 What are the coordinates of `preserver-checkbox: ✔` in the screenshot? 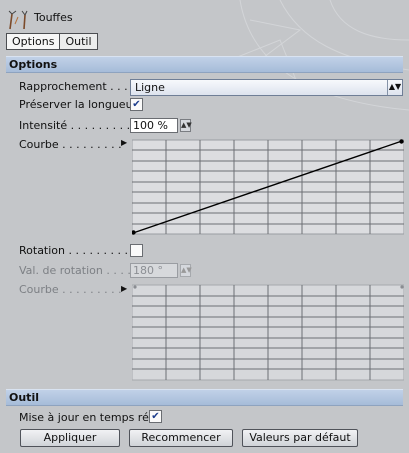 It's located at (136, 104).